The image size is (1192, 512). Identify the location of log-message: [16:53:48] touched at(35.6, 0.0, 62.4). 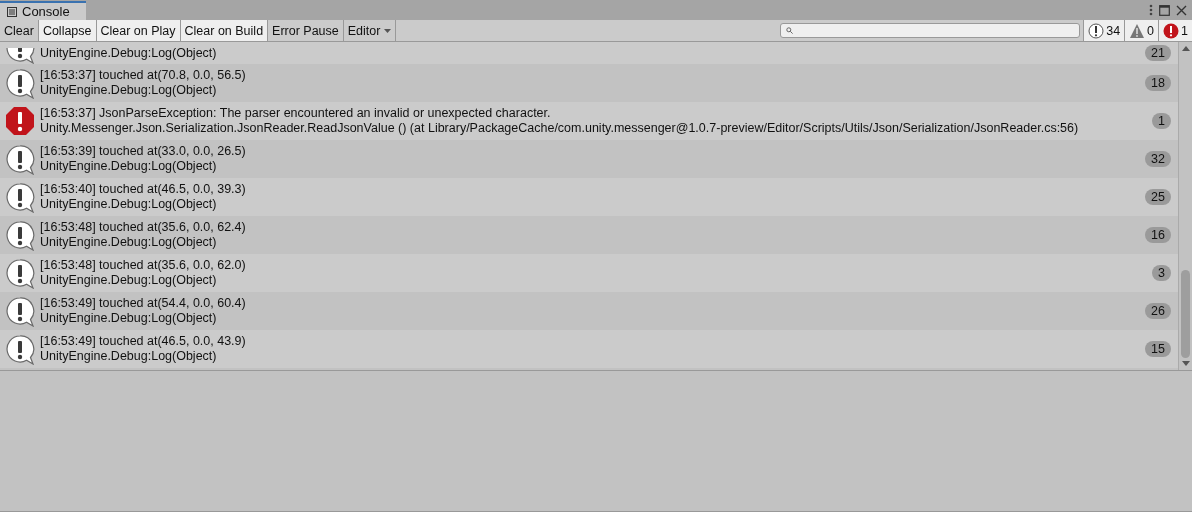
(143, 227).